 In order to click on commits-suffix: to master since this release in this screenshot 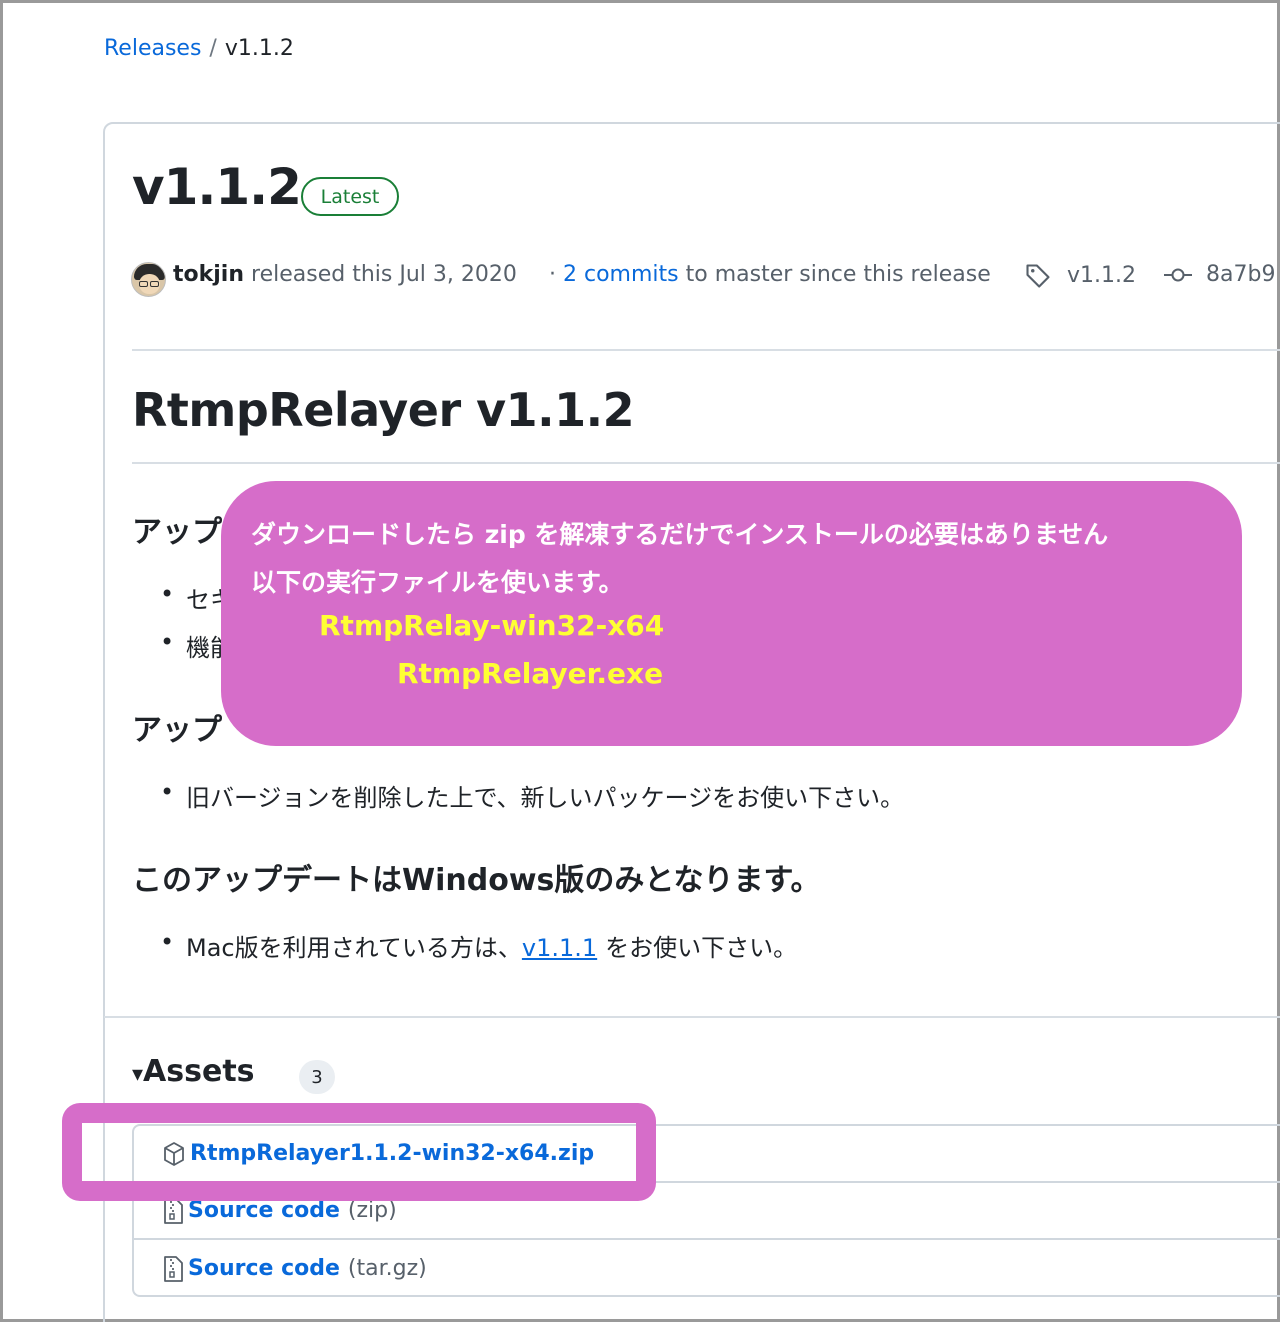, I will do `click(838, 274)`.